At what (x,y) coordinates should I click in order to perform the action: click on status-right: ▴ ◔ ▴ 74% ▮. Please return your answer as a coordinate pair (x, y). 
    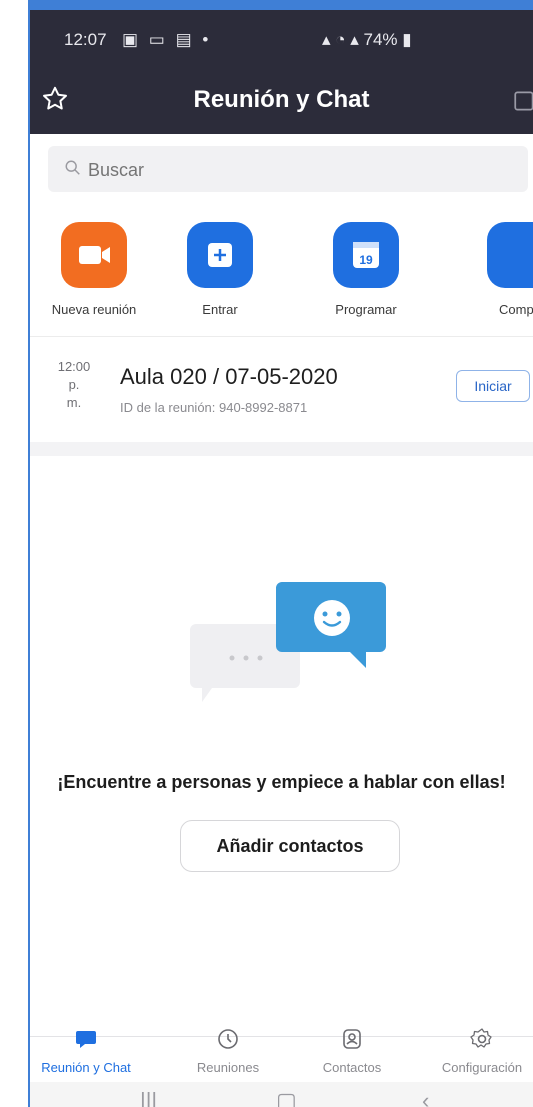
    Looking at the image, I should click on (367, 40).